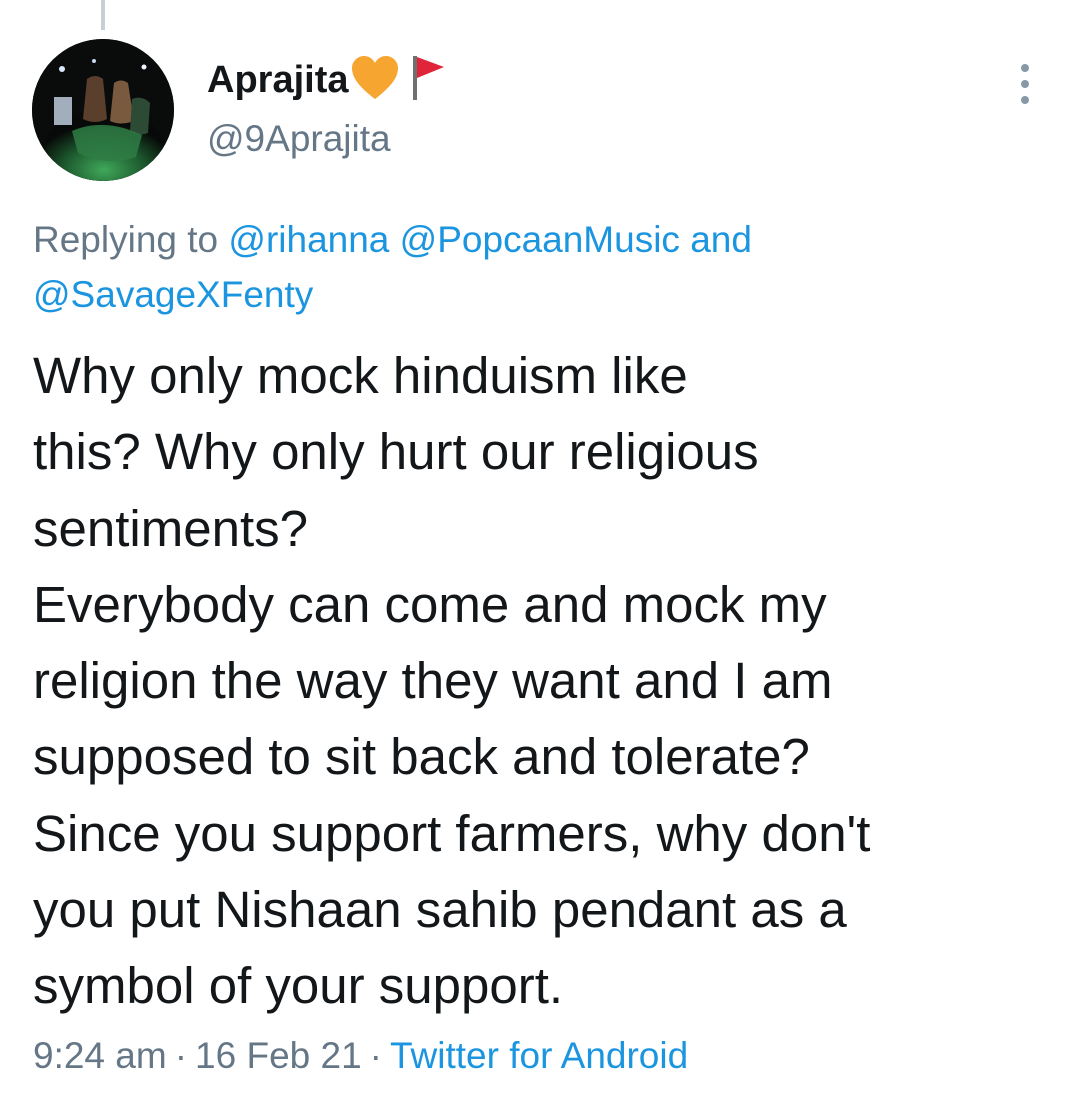 Image resolution: width=1080 pixels, height=1096 pixels. What do you see at coordinates (173, 294) in the screenshot?
I see `mention-savagexfenty: @SavageXFenty` at bounding box center [173, 294].